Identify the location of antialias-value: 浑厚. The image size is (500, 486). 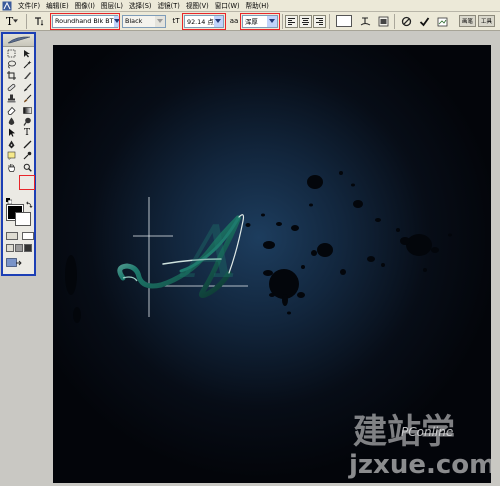
(251, 21).